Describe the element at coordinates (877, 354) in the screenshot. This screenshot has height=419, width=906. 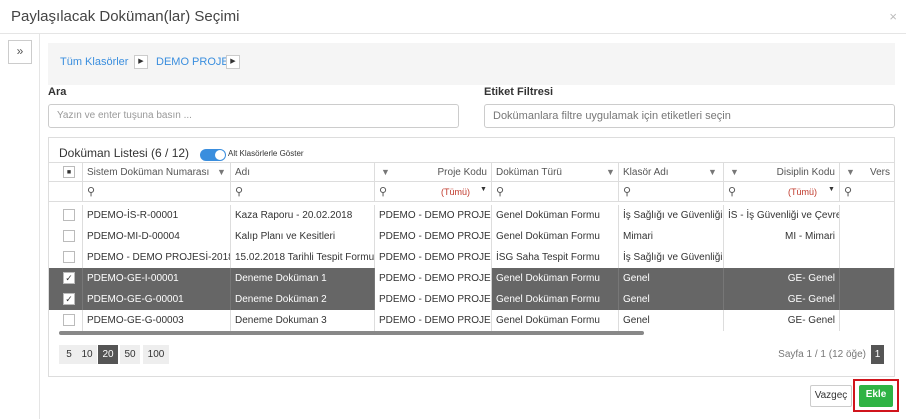
I see `current-page-button: 1` at that location.